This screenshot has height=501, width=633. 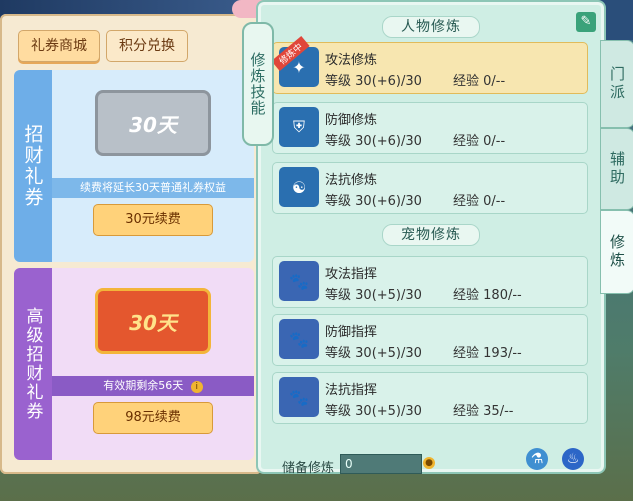 What do you see at coordinates (430, 128) in the screenshot?
I see `cultivation-row-defense: ⛨ 防御修炼 等级 30(+6)/30 经验 0/--` at bounding box center [430, 128].